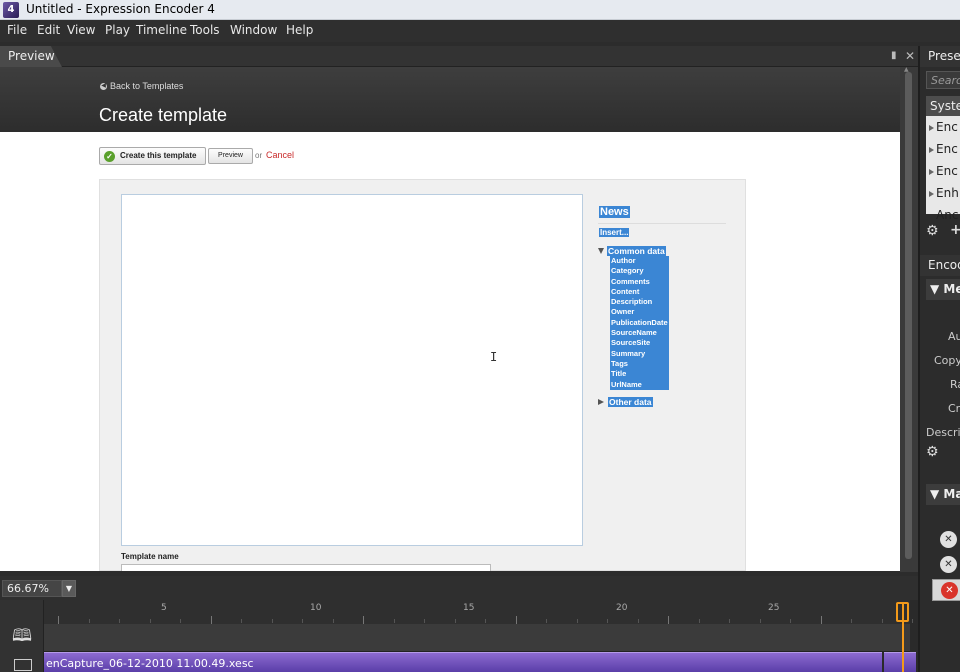 Image resolution: width=960 pixels, height=672 pixels. Describe the element at coordinates (943, 106) in the screenshot. I see `system-presets-header: System` at that location.